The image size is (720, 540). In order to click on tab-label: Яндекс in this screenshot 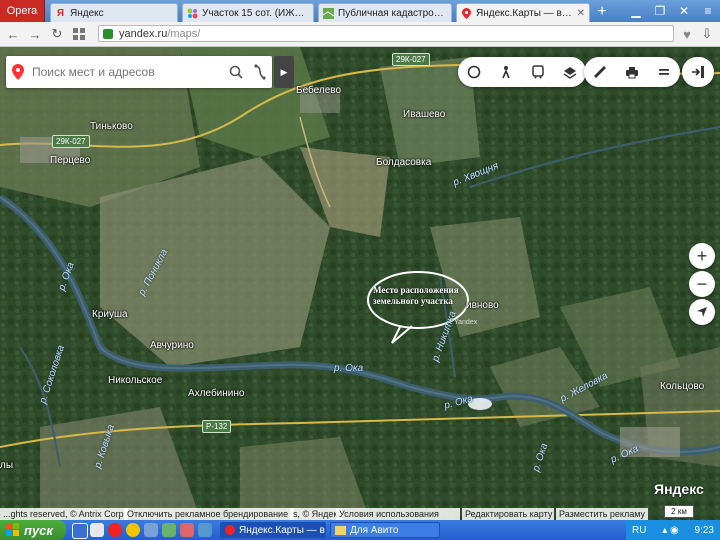, I will do `click(87, 13)`.